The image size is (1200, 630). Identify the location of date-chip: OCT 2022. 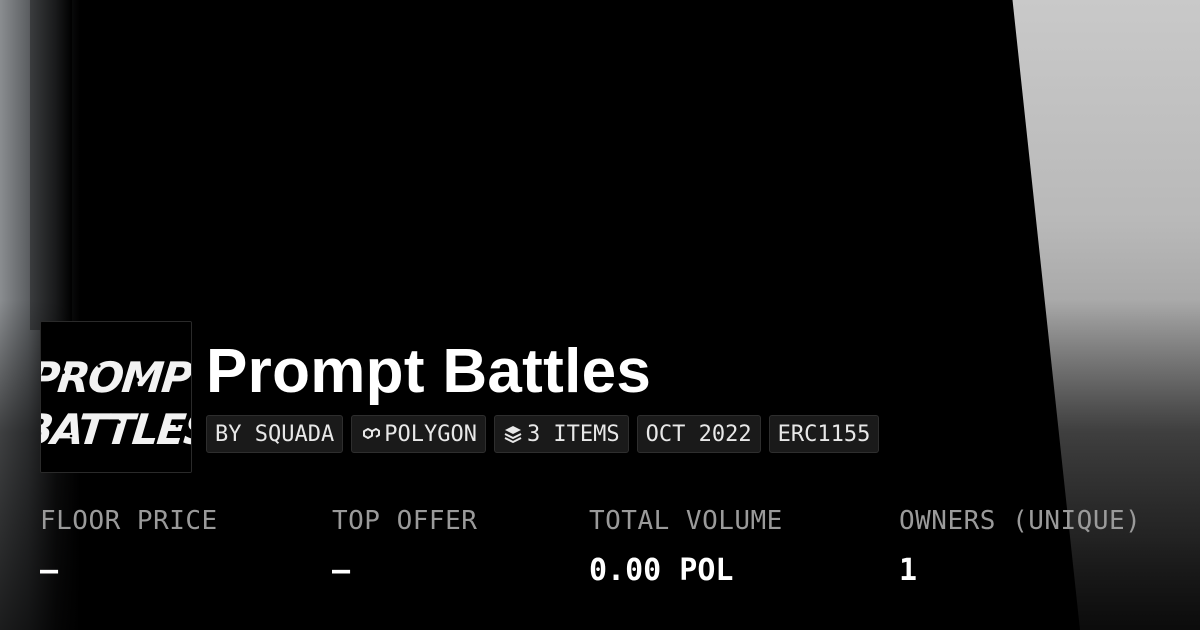
(698, 434).